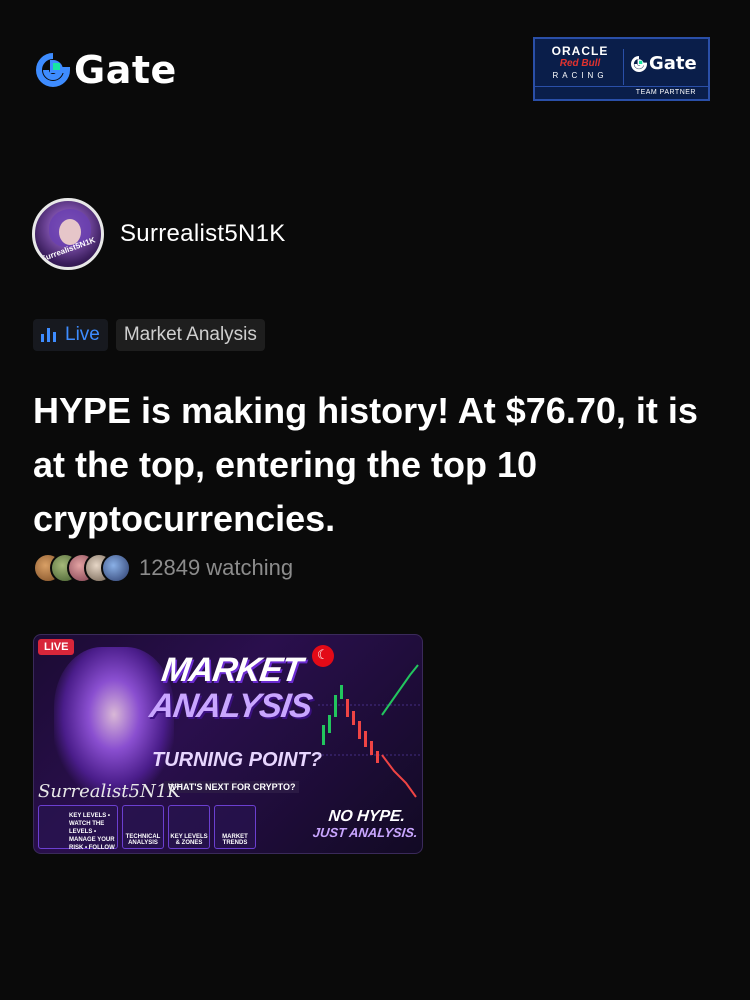 This screenshot has width=750, height=1000. Describe the element at coordinates (116, 568) in the screenshot. I see `viewer-avatar` at that location.